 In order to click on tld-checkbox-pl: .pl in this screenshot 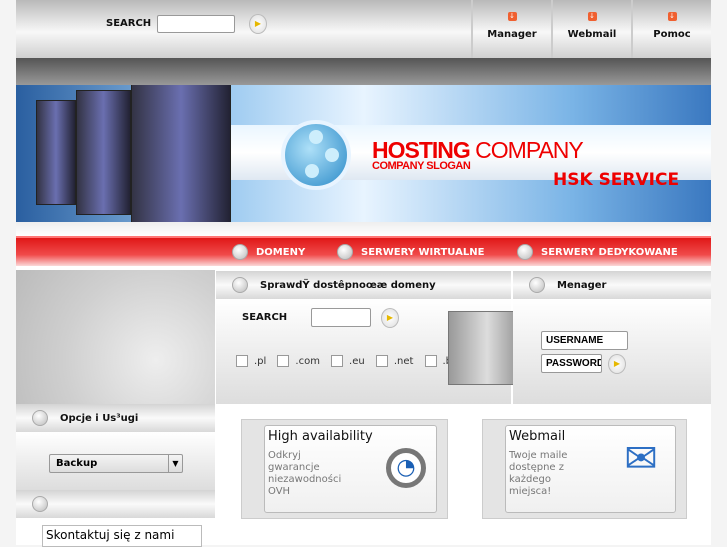, I will do `click(251, 361)`.